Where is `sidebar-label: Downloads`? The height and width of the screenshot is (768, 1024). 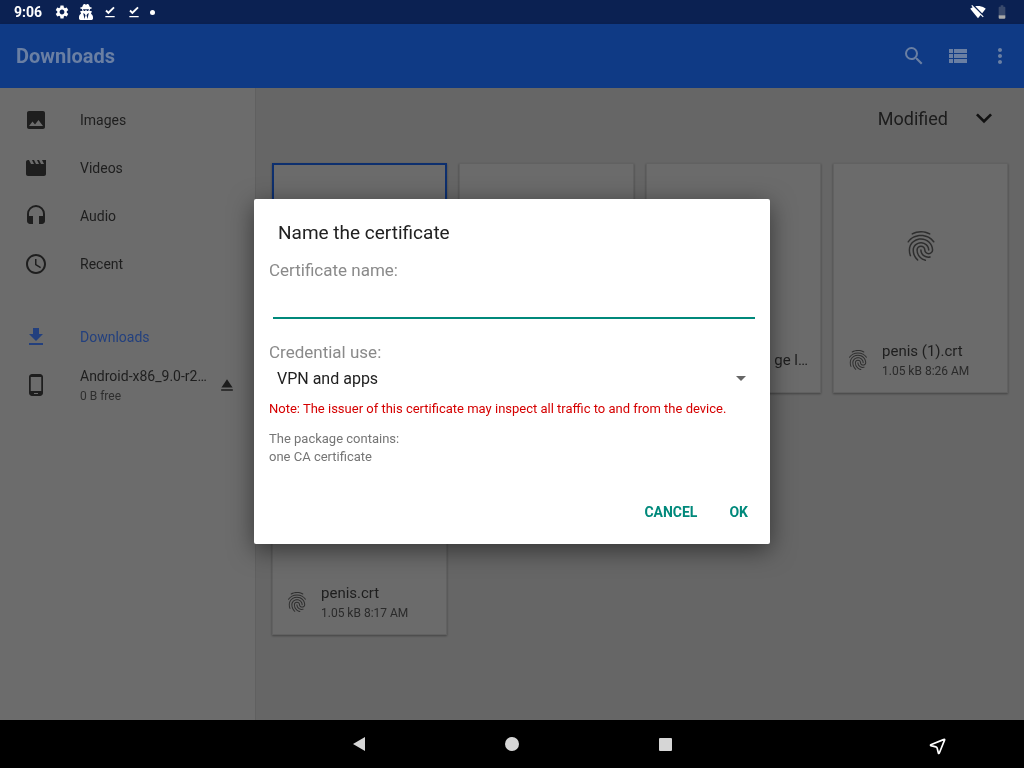 sidebar-label: Downloads is located at coordinates (115, 337).